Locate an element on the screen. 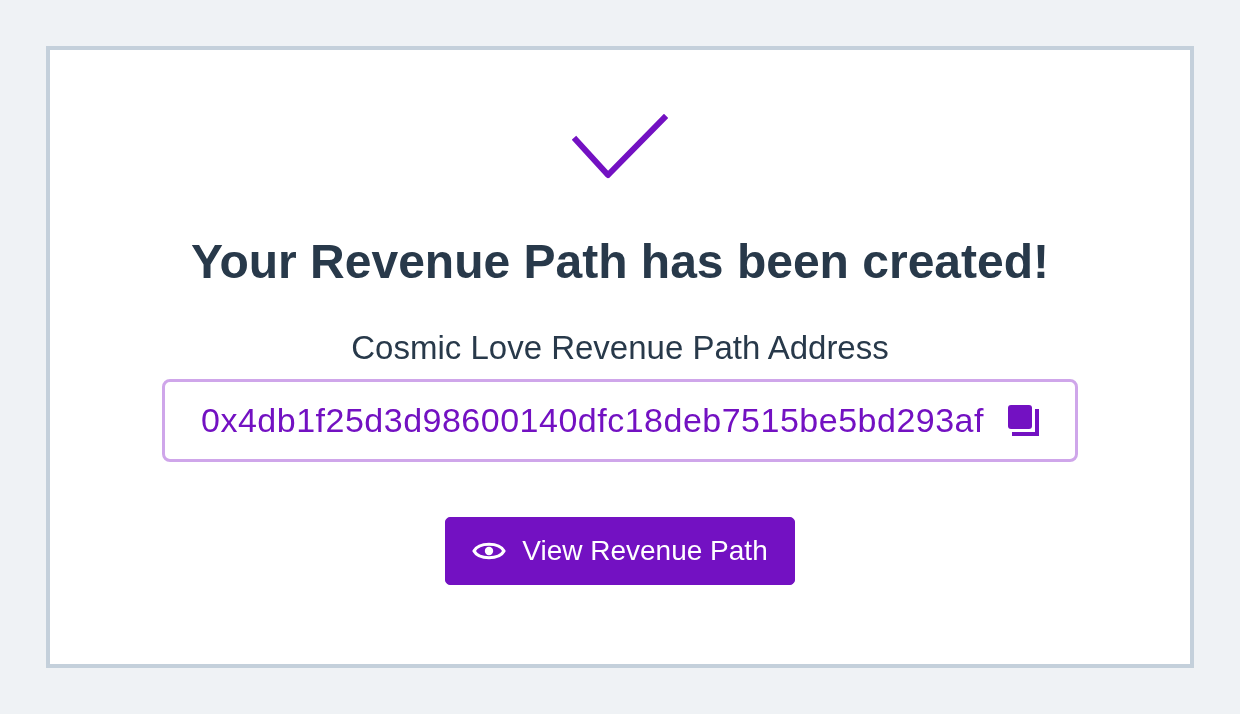 Image resolution: width=1240 pixels, height=714 pixels. address-label: Cosmic Love Revenue Path Address is located at coordinates (620, 347).